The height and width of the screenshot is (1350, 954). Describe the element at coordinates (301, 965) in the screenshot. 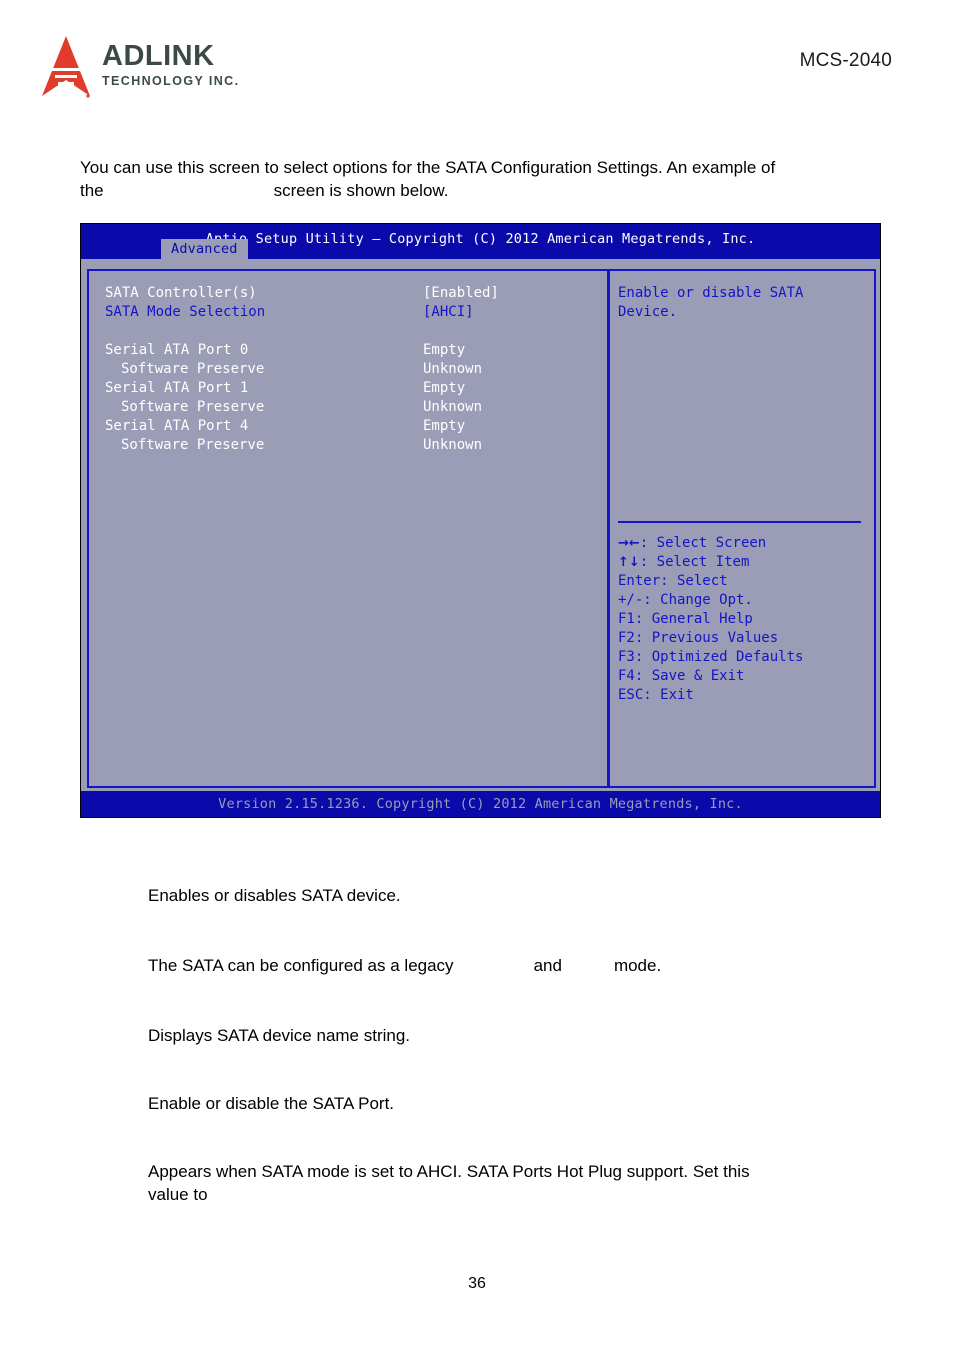

I see `description-sata-mode-a: The SATA can be configured as a legacy` at that location.